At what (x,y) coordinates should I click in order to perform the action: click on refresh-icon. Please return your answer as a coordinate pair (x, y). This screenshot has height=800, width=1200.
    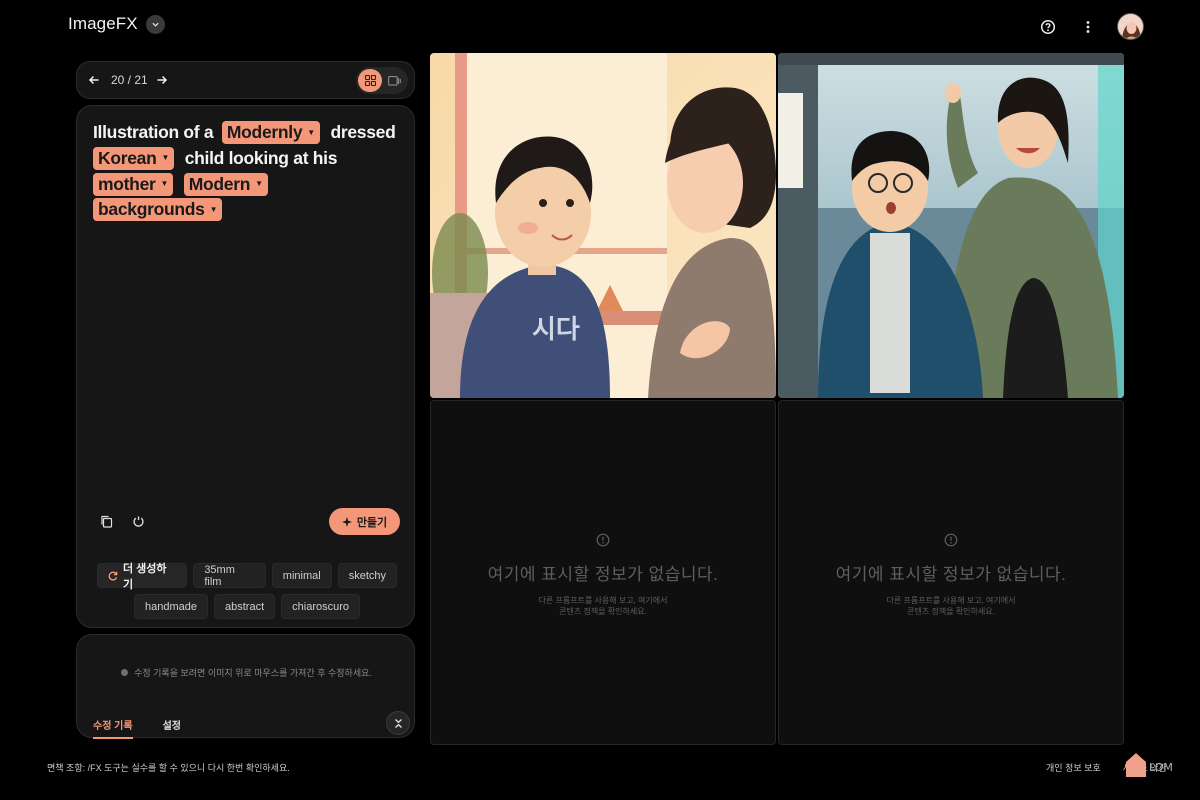
    Looking at the image, I should click on (113, 576).